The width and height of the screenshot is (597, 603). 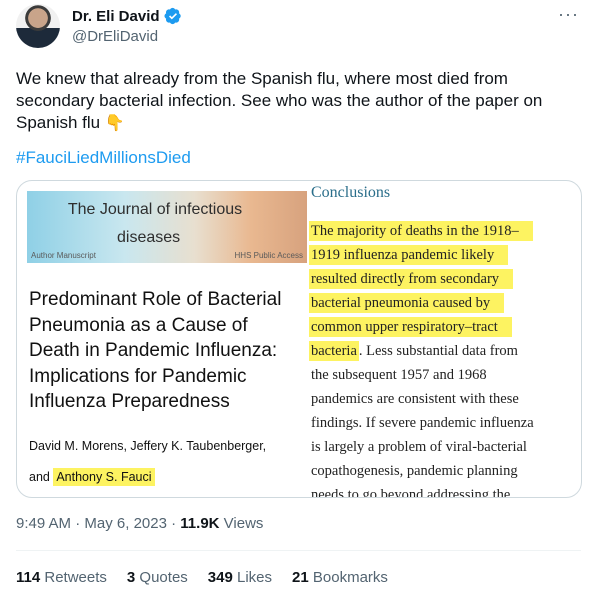 What do you see at coordinates (75, 577) in the screenshot?
I see `retweets-label: Retweets` at bounding box center [75, 577].